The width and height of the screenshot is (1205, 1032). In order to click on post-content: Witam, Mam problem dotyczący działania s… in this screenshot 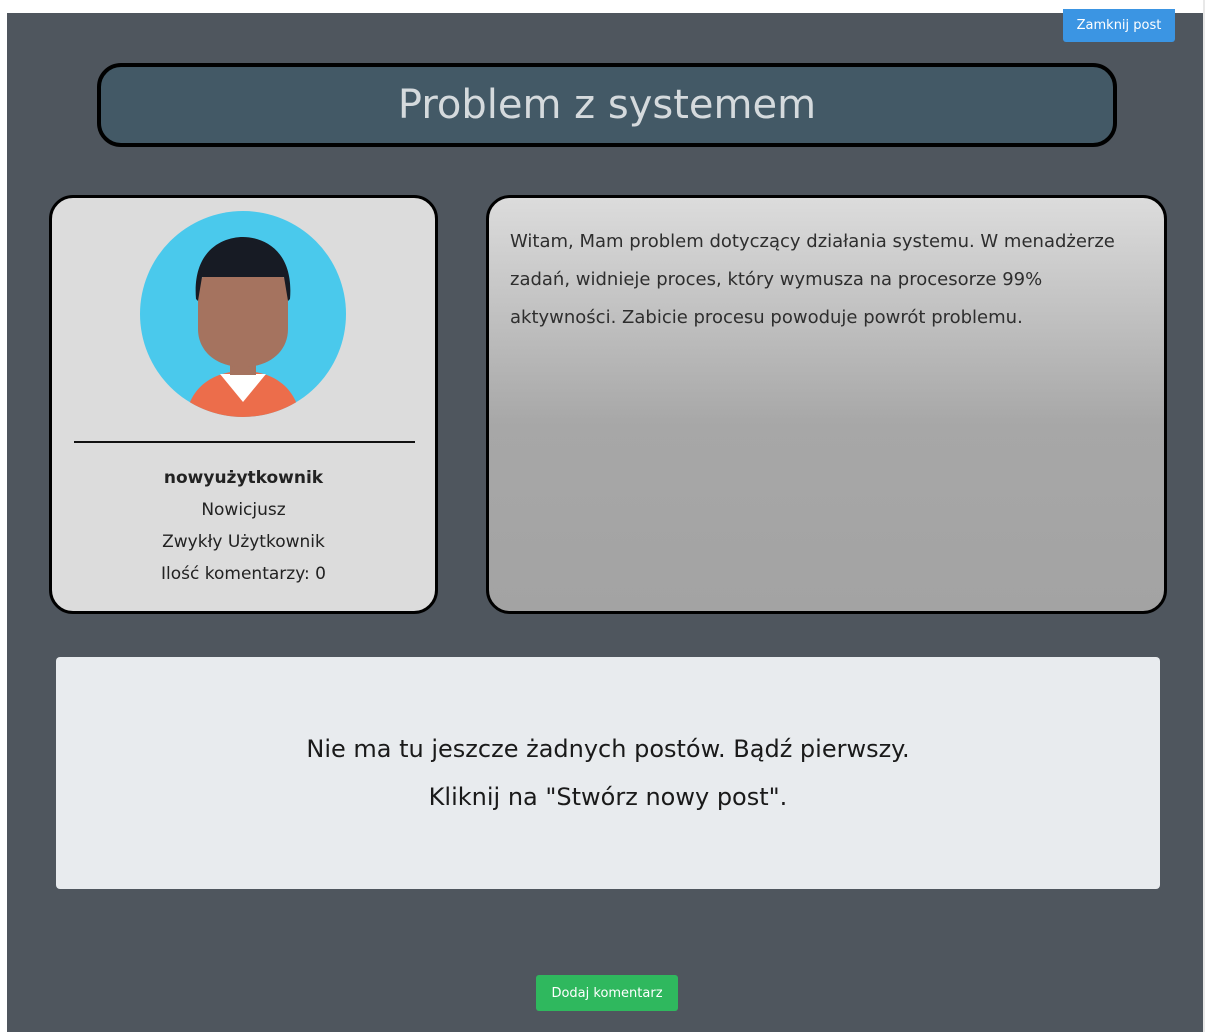, I will do `click(812, 279)`.